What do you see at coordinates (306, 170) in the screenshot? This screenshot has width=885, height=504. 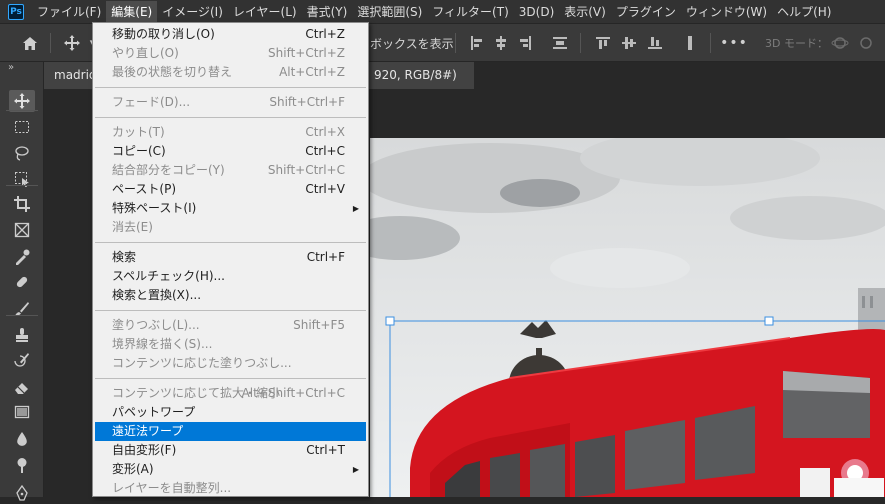 I see `menu-option-shortcut: Shift+Ctrl+C` at bounding box center [306, 170].